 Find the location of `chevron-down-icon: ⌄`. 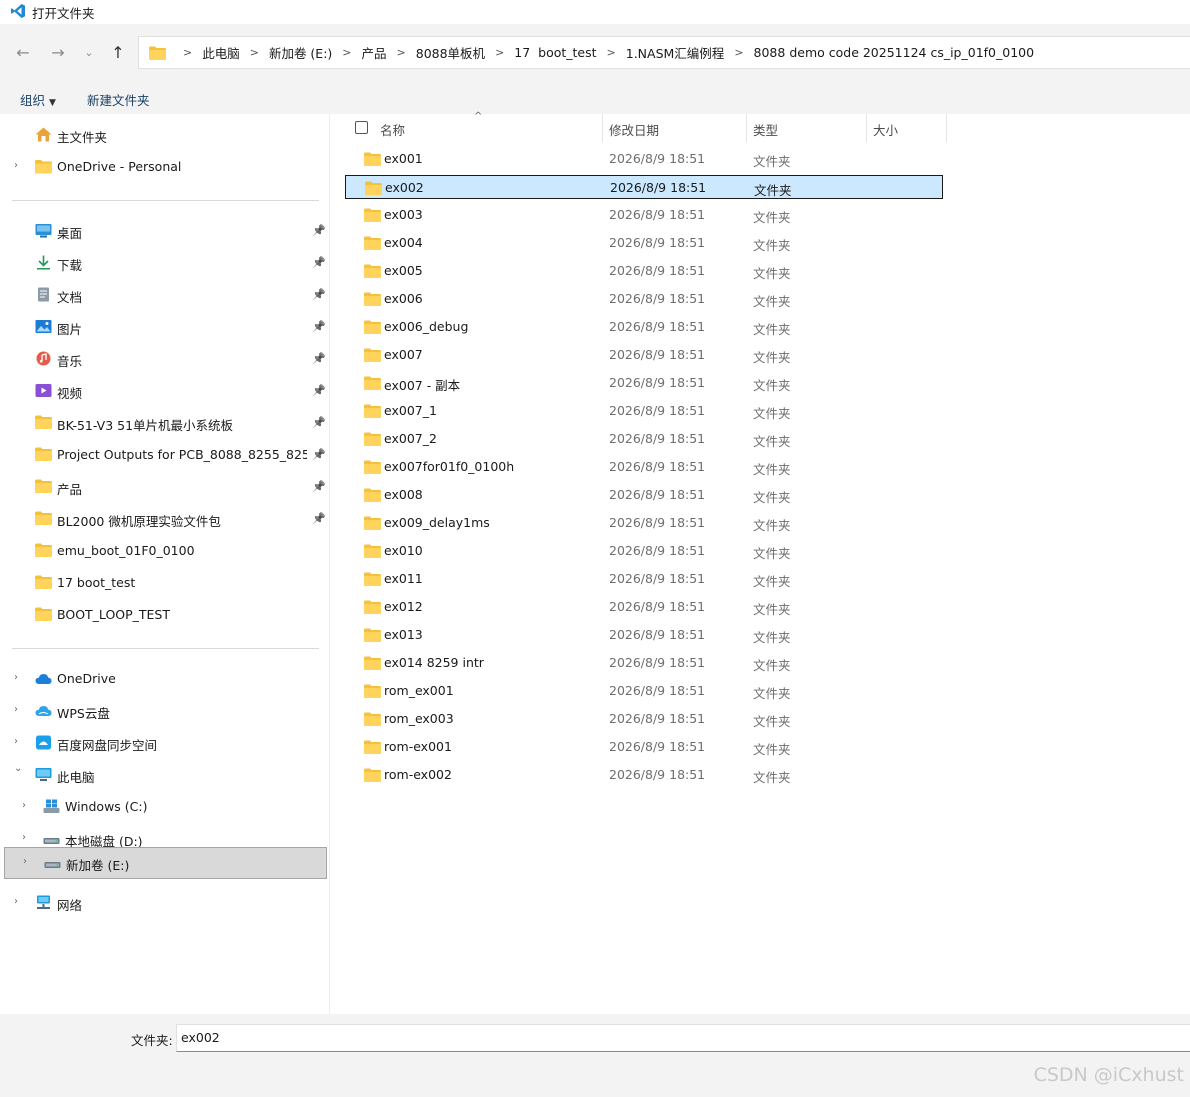

chevron-down-icon: ⌄ is located at coordinates (18, 768).